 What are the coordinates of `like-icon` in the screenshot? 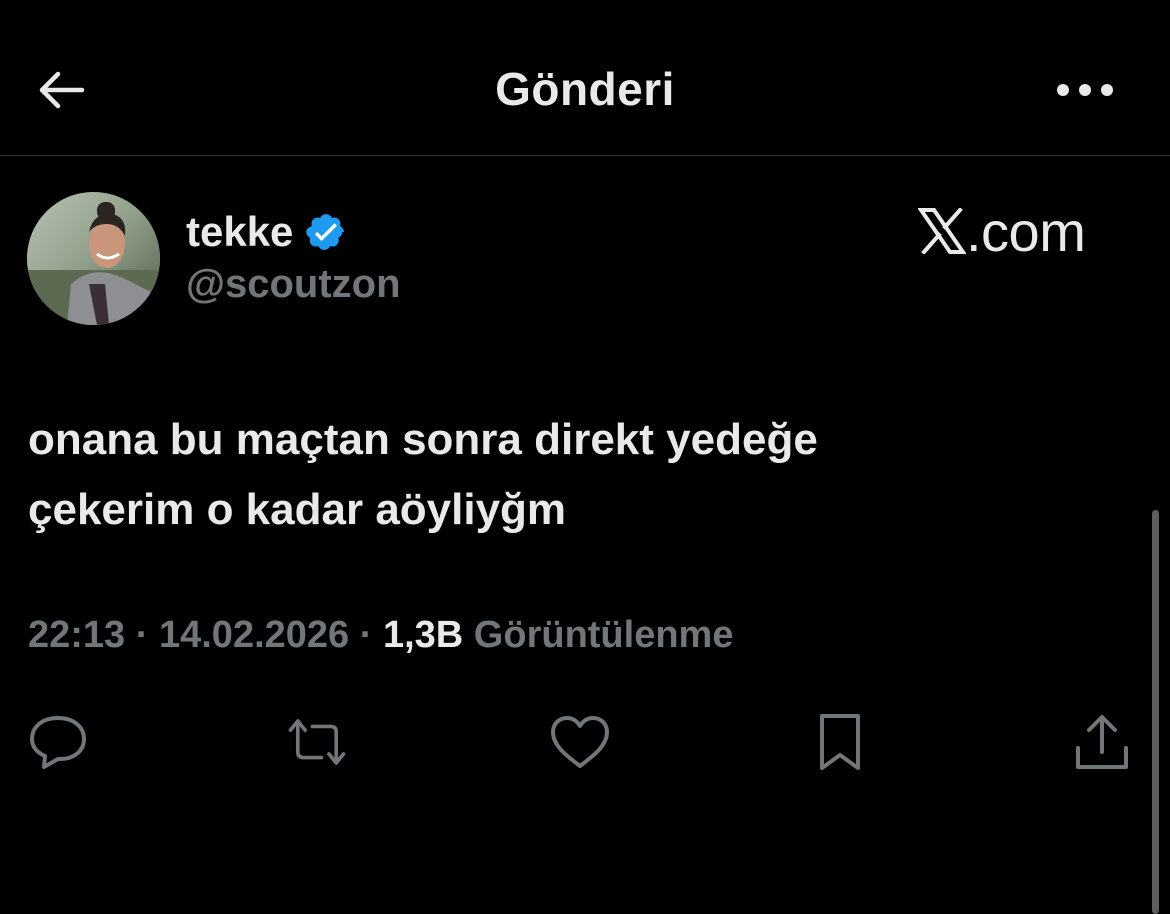 It's located at (580, 742).